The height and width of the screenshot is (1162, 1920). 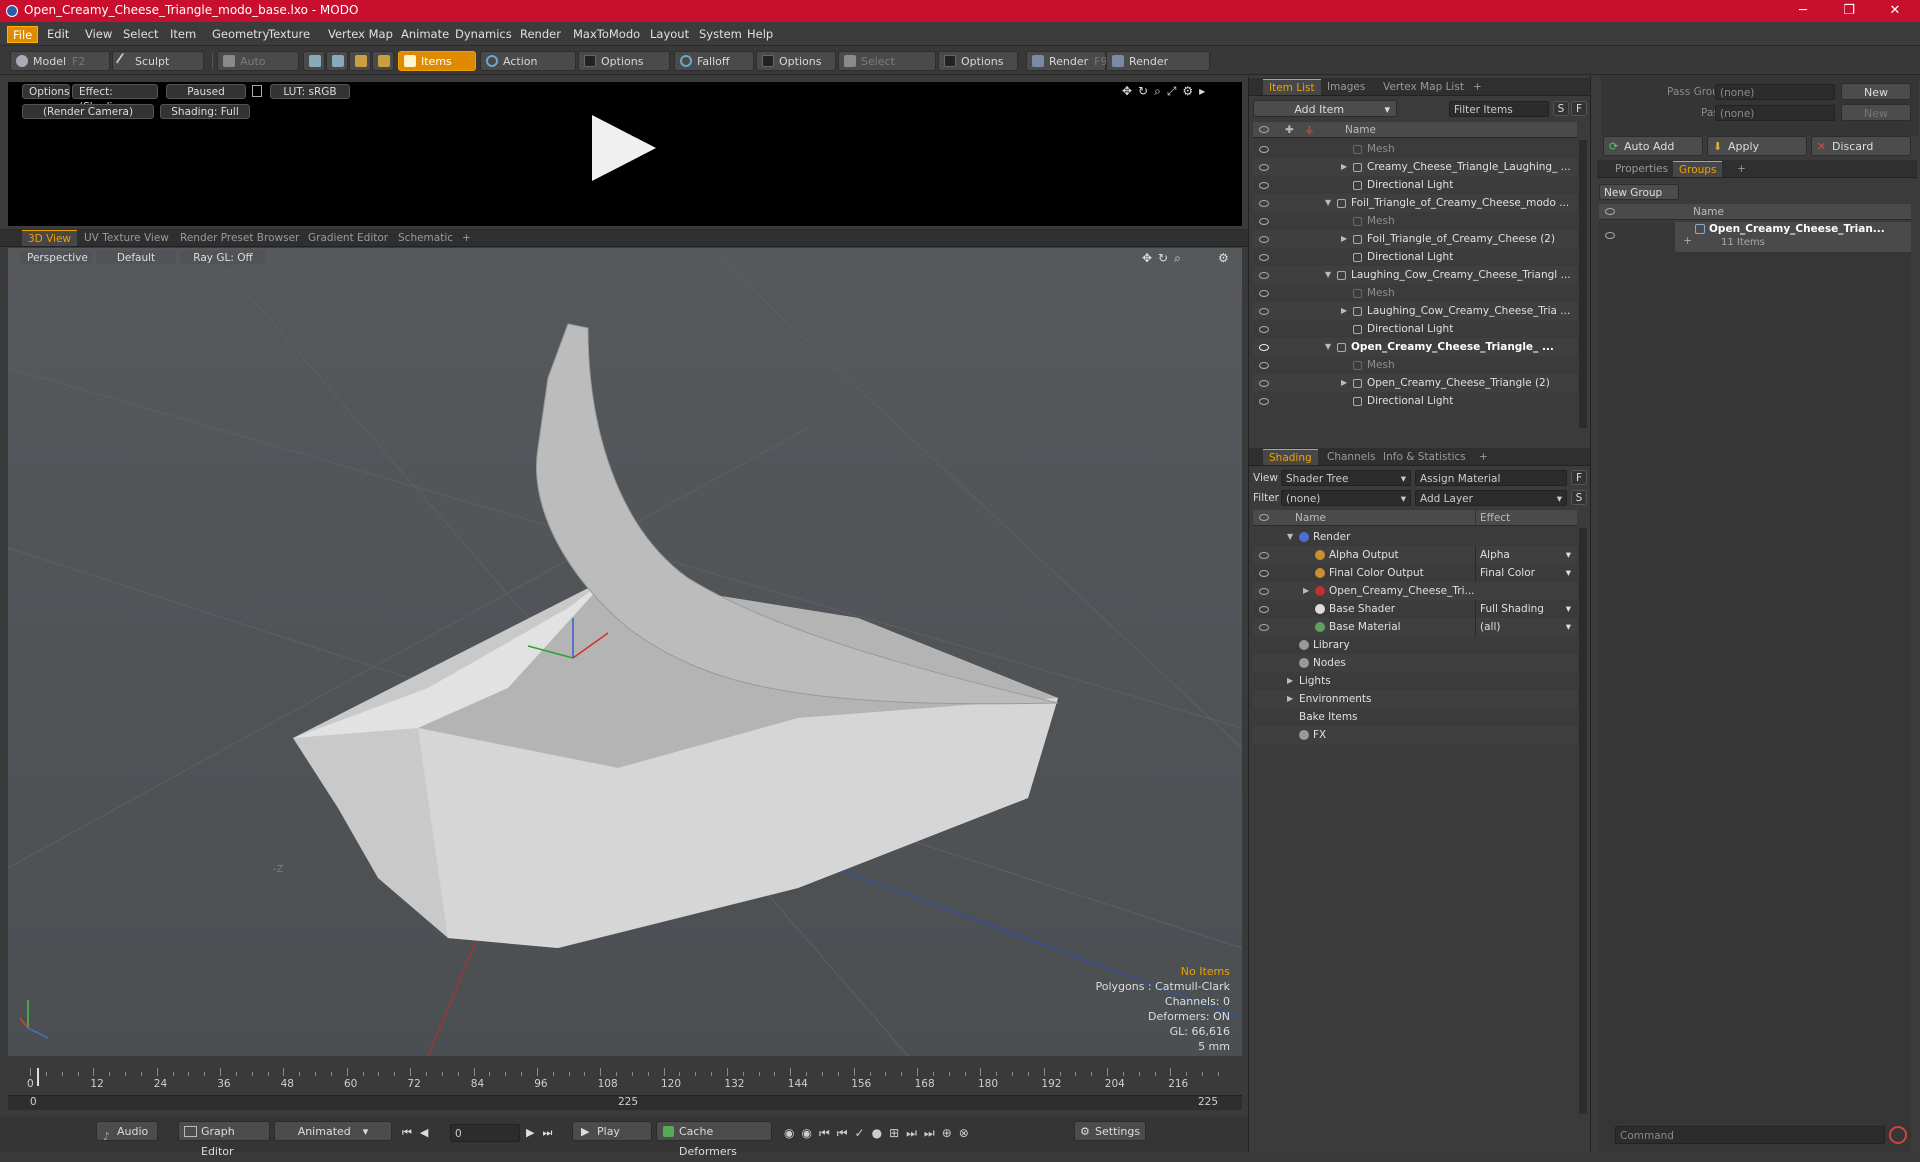 What do you see at coordinates (46, 91) in the screenshot?
I see `preview-options-button: Options` at bounding box center [46, 91].